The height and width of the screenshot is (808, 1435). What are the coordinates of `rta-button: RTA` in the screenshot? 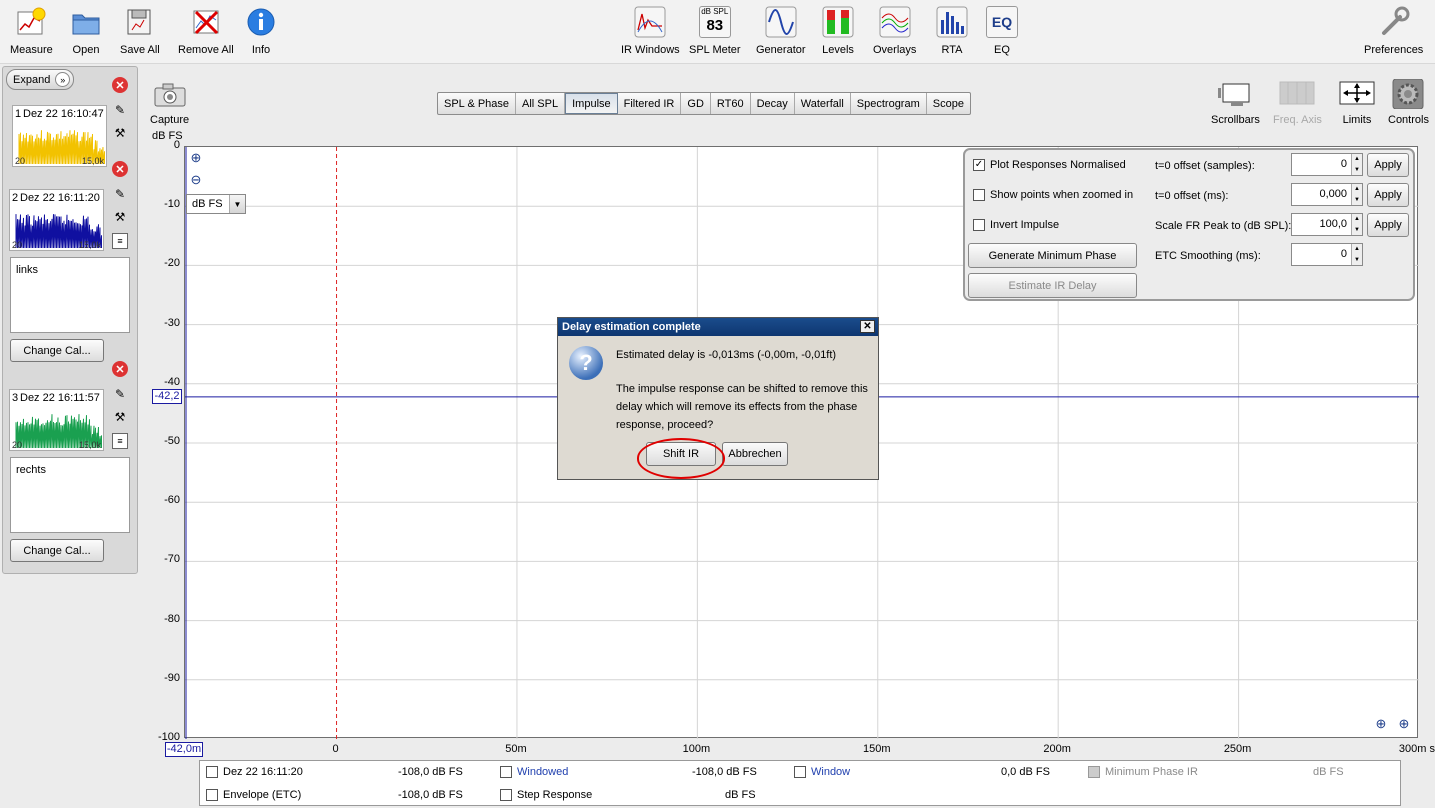 It's located at (952, 31).